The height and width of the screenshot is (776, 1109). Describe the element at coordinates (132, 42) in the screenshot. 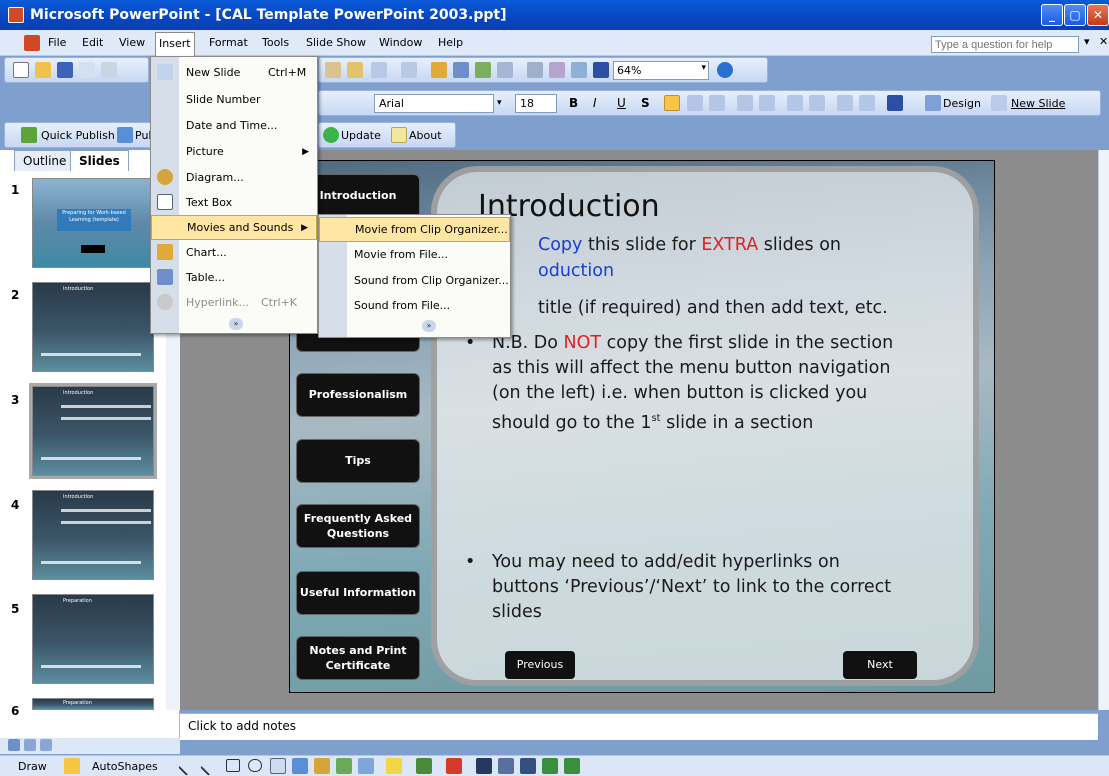

I see `menu-view: View` at that location.